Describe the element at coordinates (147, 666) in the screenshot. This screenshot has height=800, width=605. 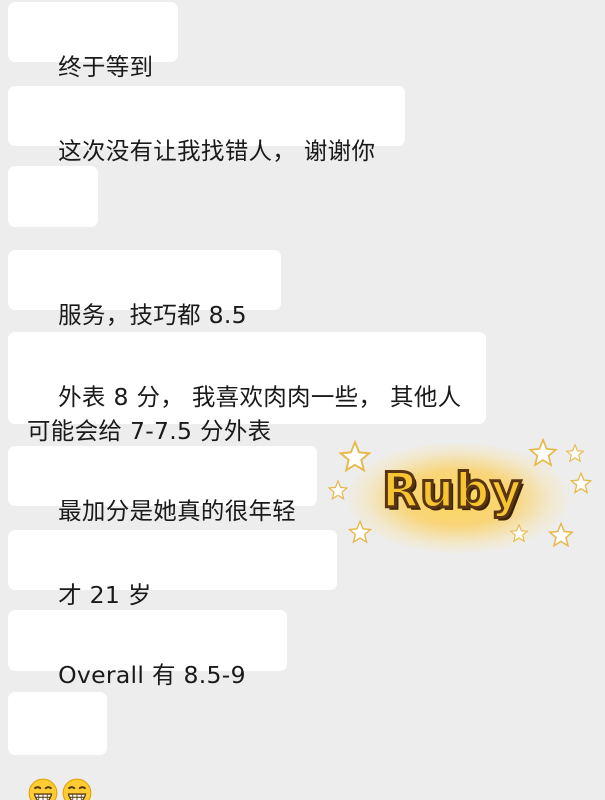
I see `message-bubble: Overall 有 8.5-9 之间` at that location.